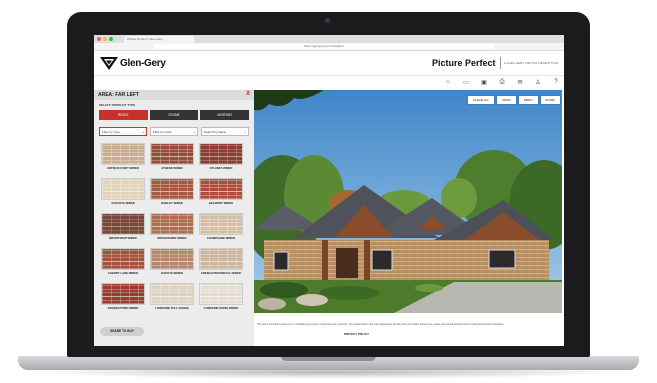 Image resolution: width=657 pixels, height=383 pixels. I want to click on swatch-label: DAKOTA WIRED, so click(172, 273).